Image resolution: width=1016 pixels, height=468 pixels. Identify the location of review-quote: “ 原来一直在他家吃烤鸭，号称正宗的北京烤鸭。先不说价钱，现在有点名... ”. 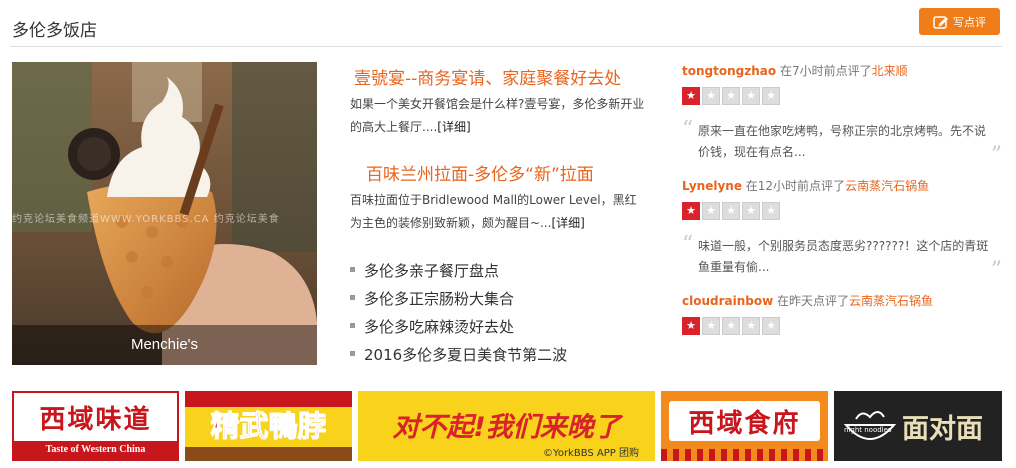
(842, 142).